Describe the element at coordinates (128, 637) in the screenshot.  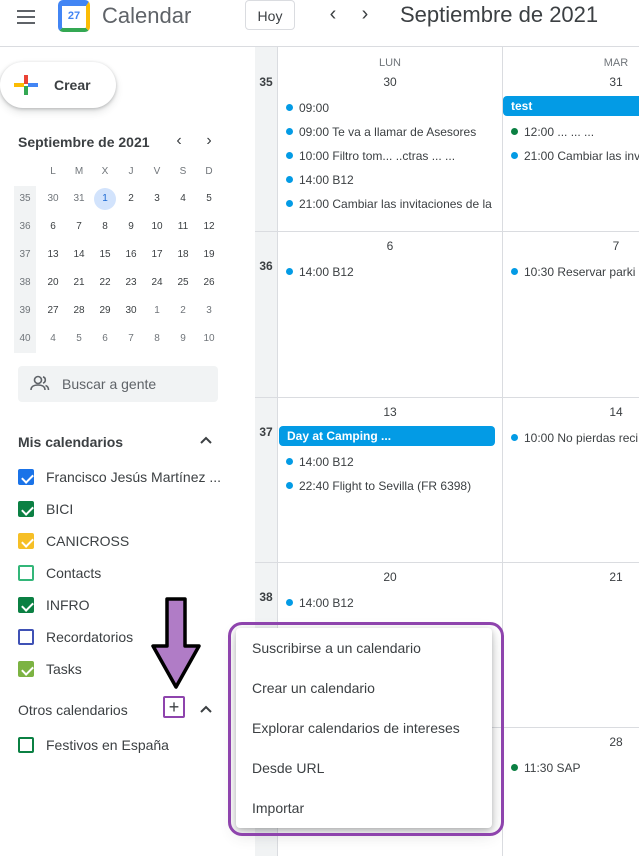
I see `calendar-list-item: Recordatorios` at that location.